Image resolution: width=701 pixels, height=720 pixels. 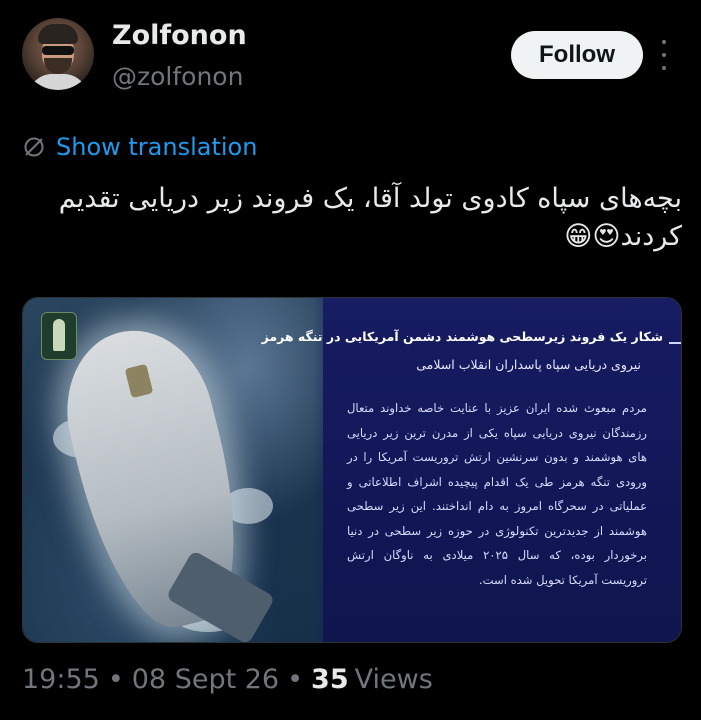 What do you see at coordinates (664, 55) in the screenshot?
I see `more-options-icon` at bounding box center [664, 55].